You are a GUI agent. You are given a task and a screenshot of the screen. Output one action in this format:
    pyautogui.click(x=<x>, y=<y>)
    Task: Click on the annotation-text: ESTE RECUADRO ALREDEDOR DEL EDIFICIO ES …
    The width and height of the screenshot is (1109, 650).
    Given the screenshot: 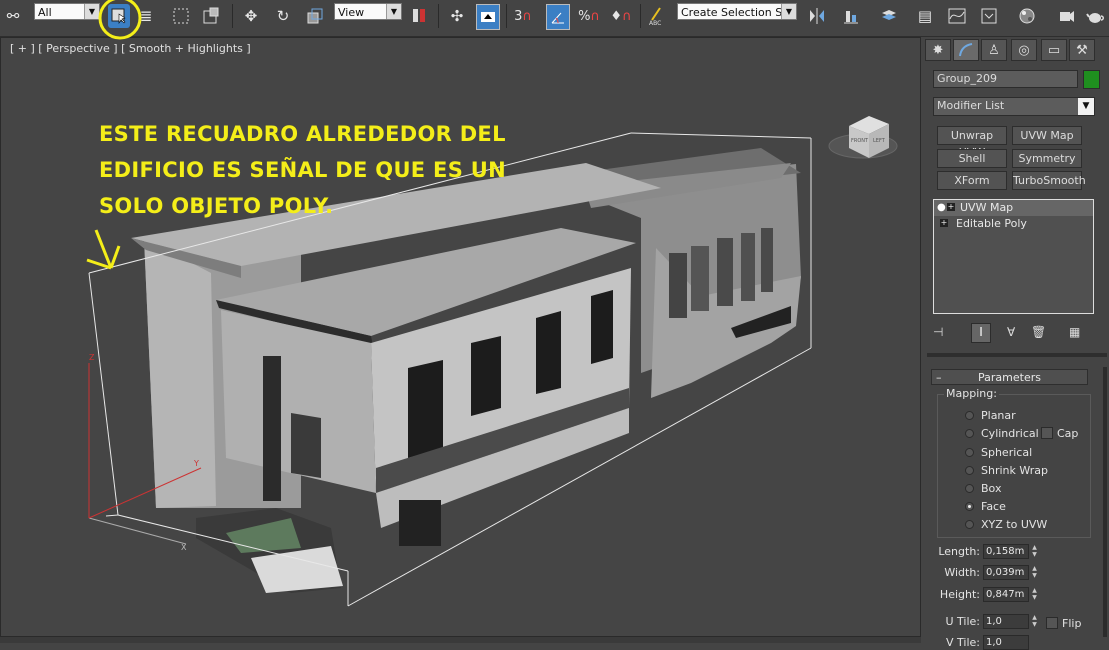 What is the action you would take?
    pyautogui.click(x=302, y=170)
    